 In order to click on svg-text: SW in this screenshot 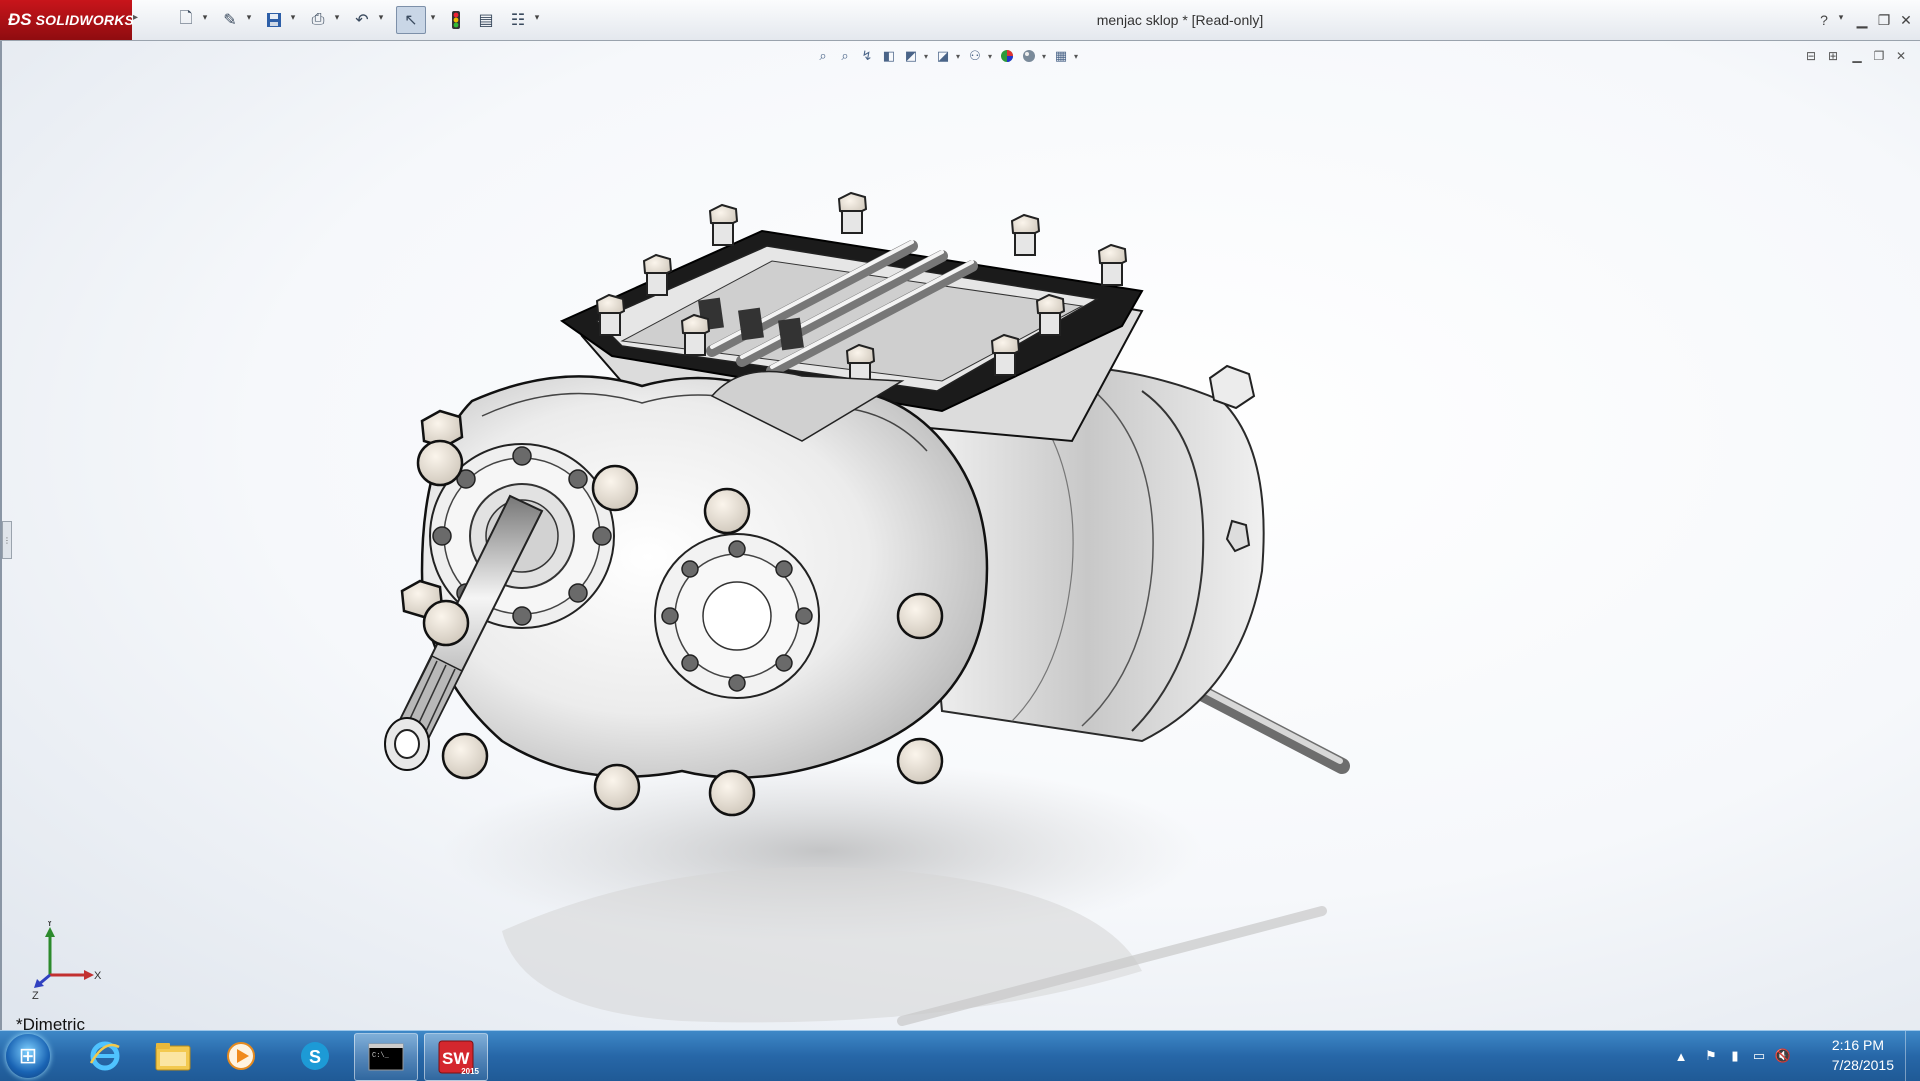, I will do `click(456, 1058)`.